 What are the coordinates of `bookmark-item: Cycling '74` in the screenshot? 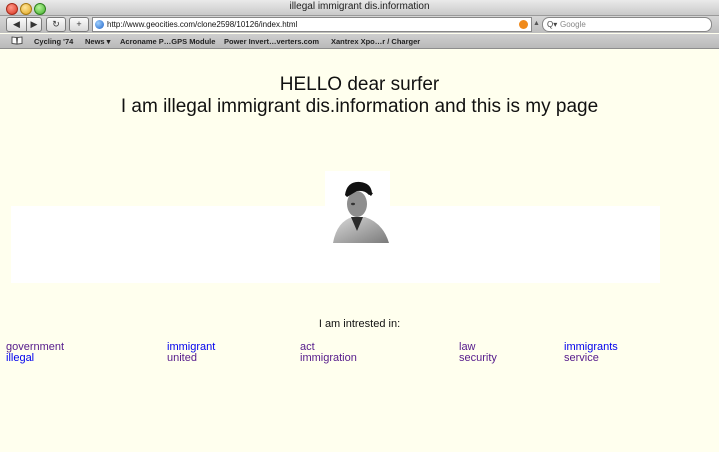 It's located at (53, 41).